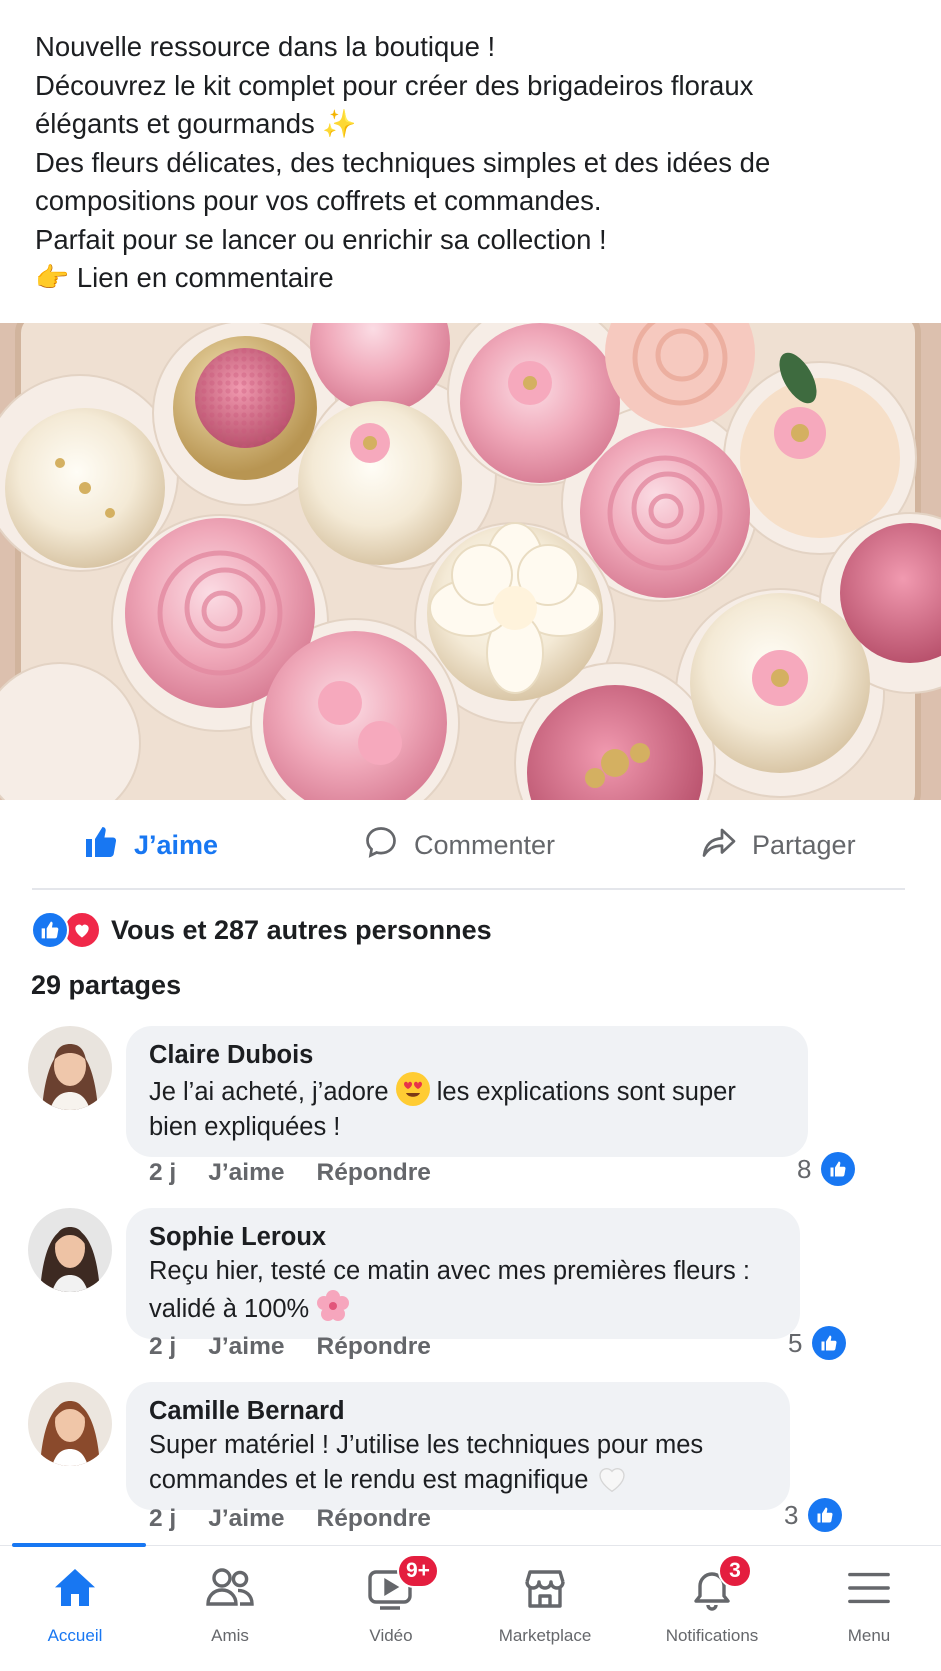 The width and height of the screenshot is (941, 1671). Describe the element at coordinates (339, 123) in the screenshot. I see `sparkles-icon: ✨` at that location.